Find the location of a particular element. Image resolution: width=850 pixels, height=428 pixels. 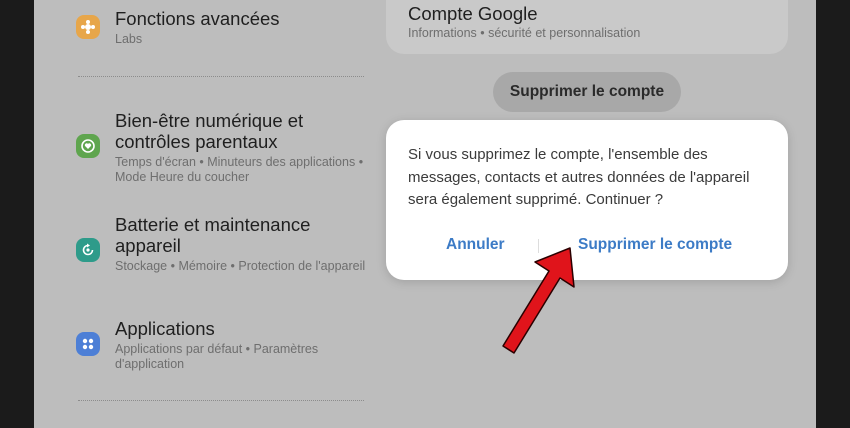

heart-circle-icon is located at coordinates (88, 146).